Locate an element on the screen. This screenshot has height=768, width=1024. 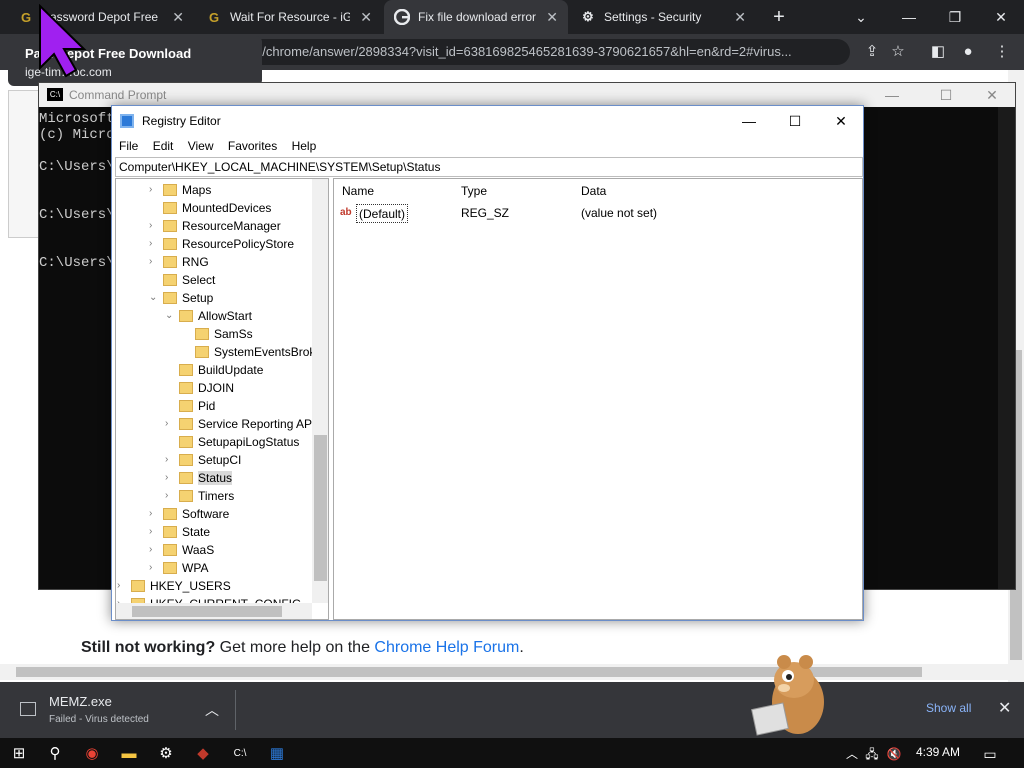
tab-wait-for-resource: G Wait For Resource - iGe ✕ is located at coordinates (289, 17).